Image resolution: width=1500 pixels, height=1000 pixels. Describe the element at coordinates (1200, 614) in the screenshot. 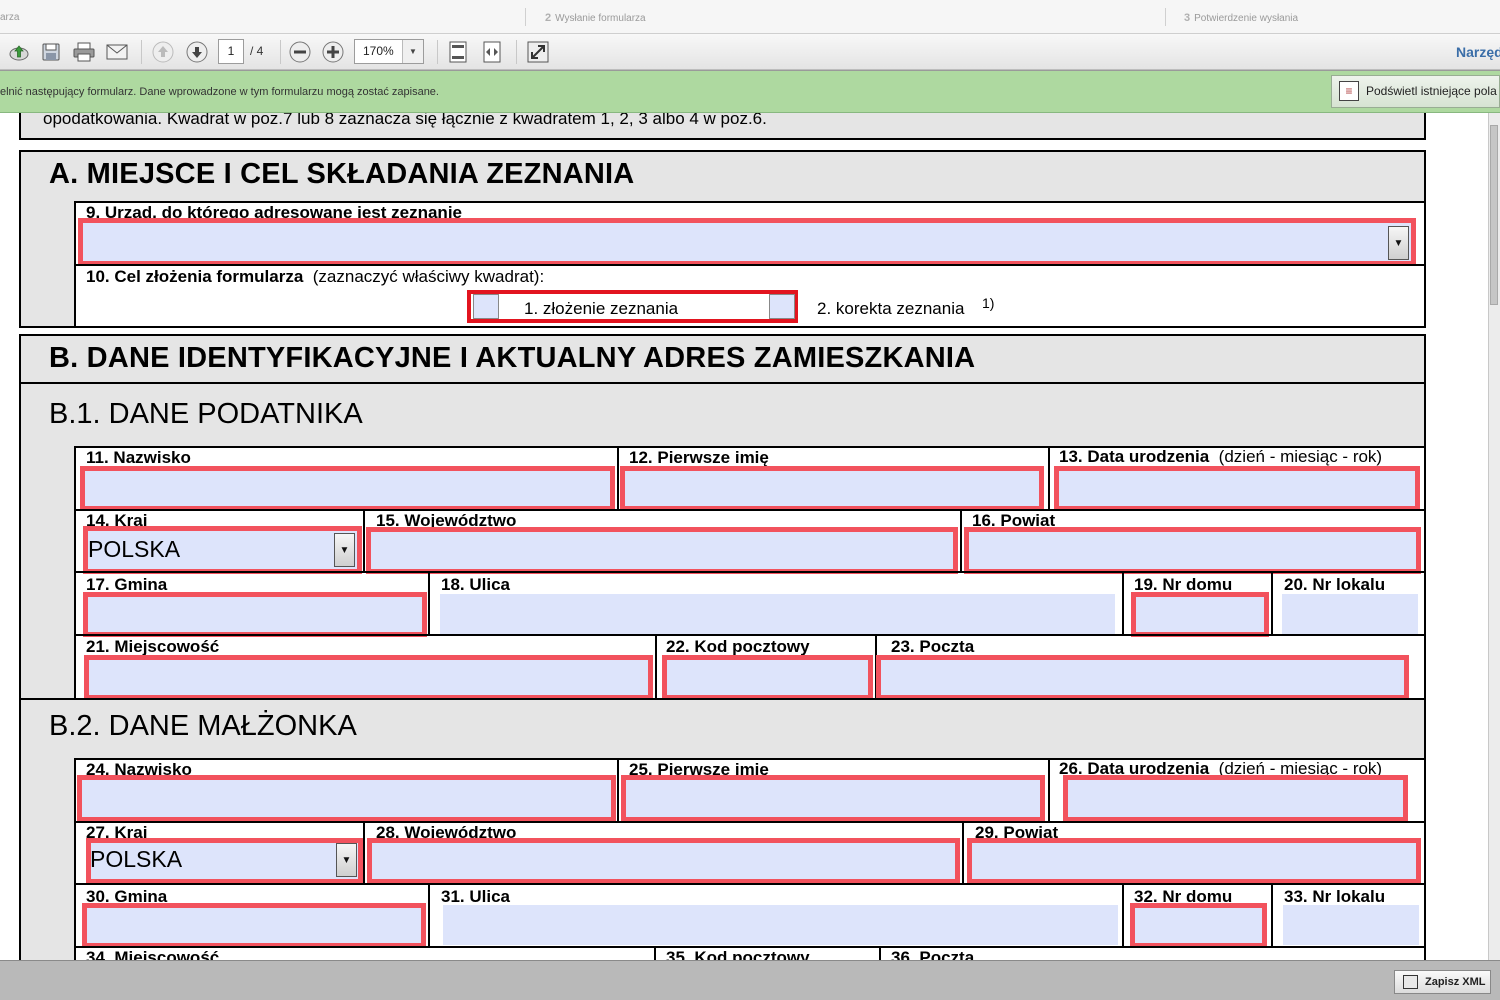

I see `house-number-input` at that location.